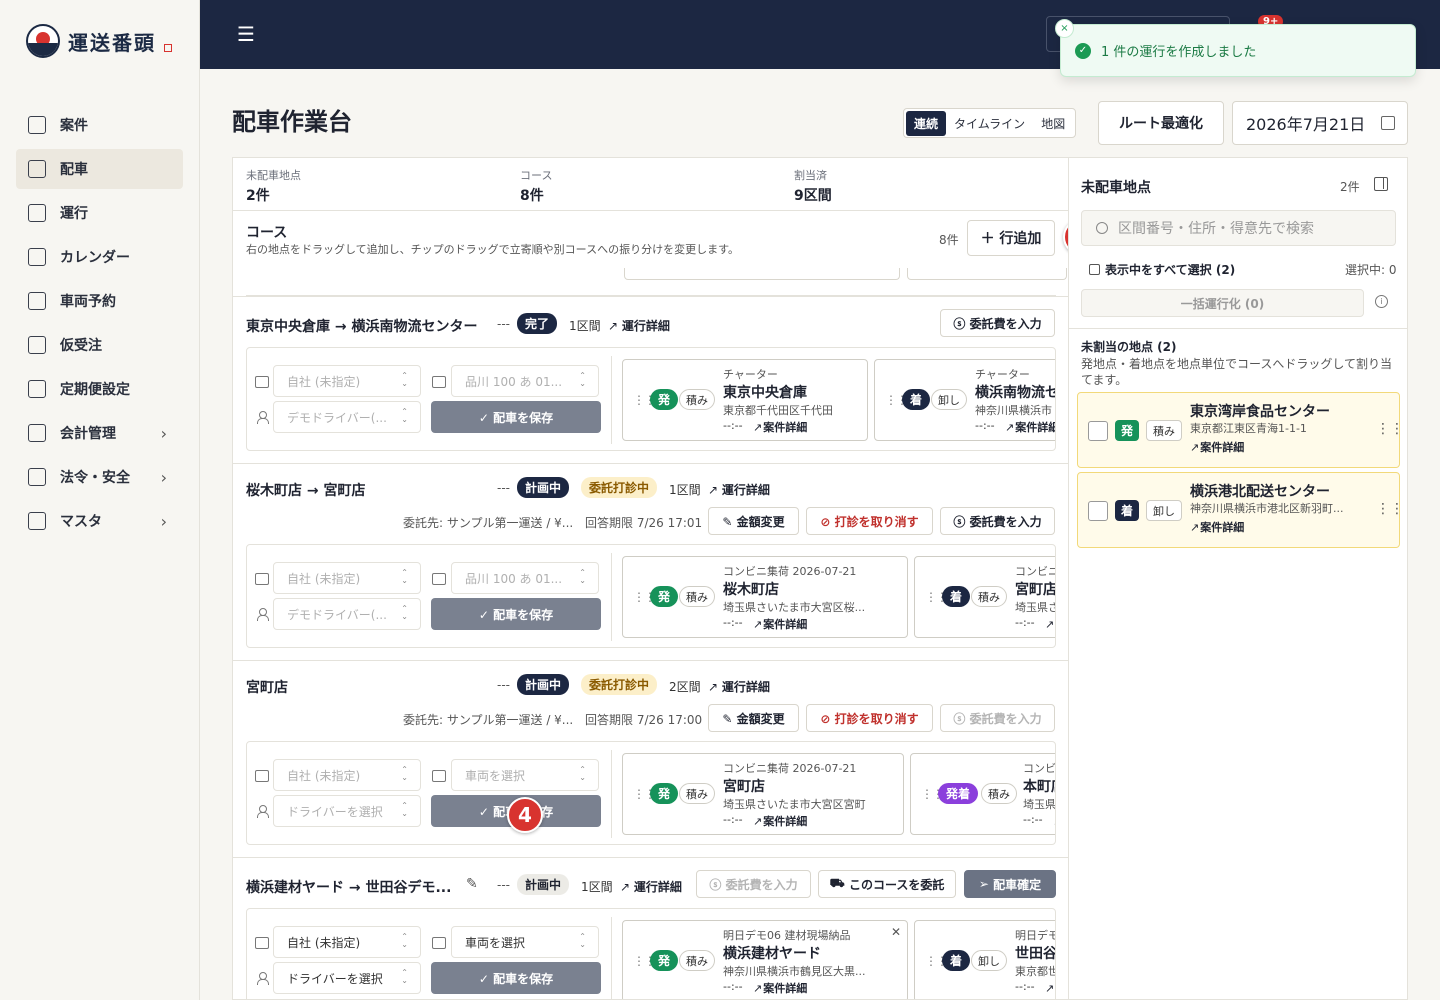 This screenshot has height=1000, width=1440. I want to click on stat-value: 8件, so click(532, 196).